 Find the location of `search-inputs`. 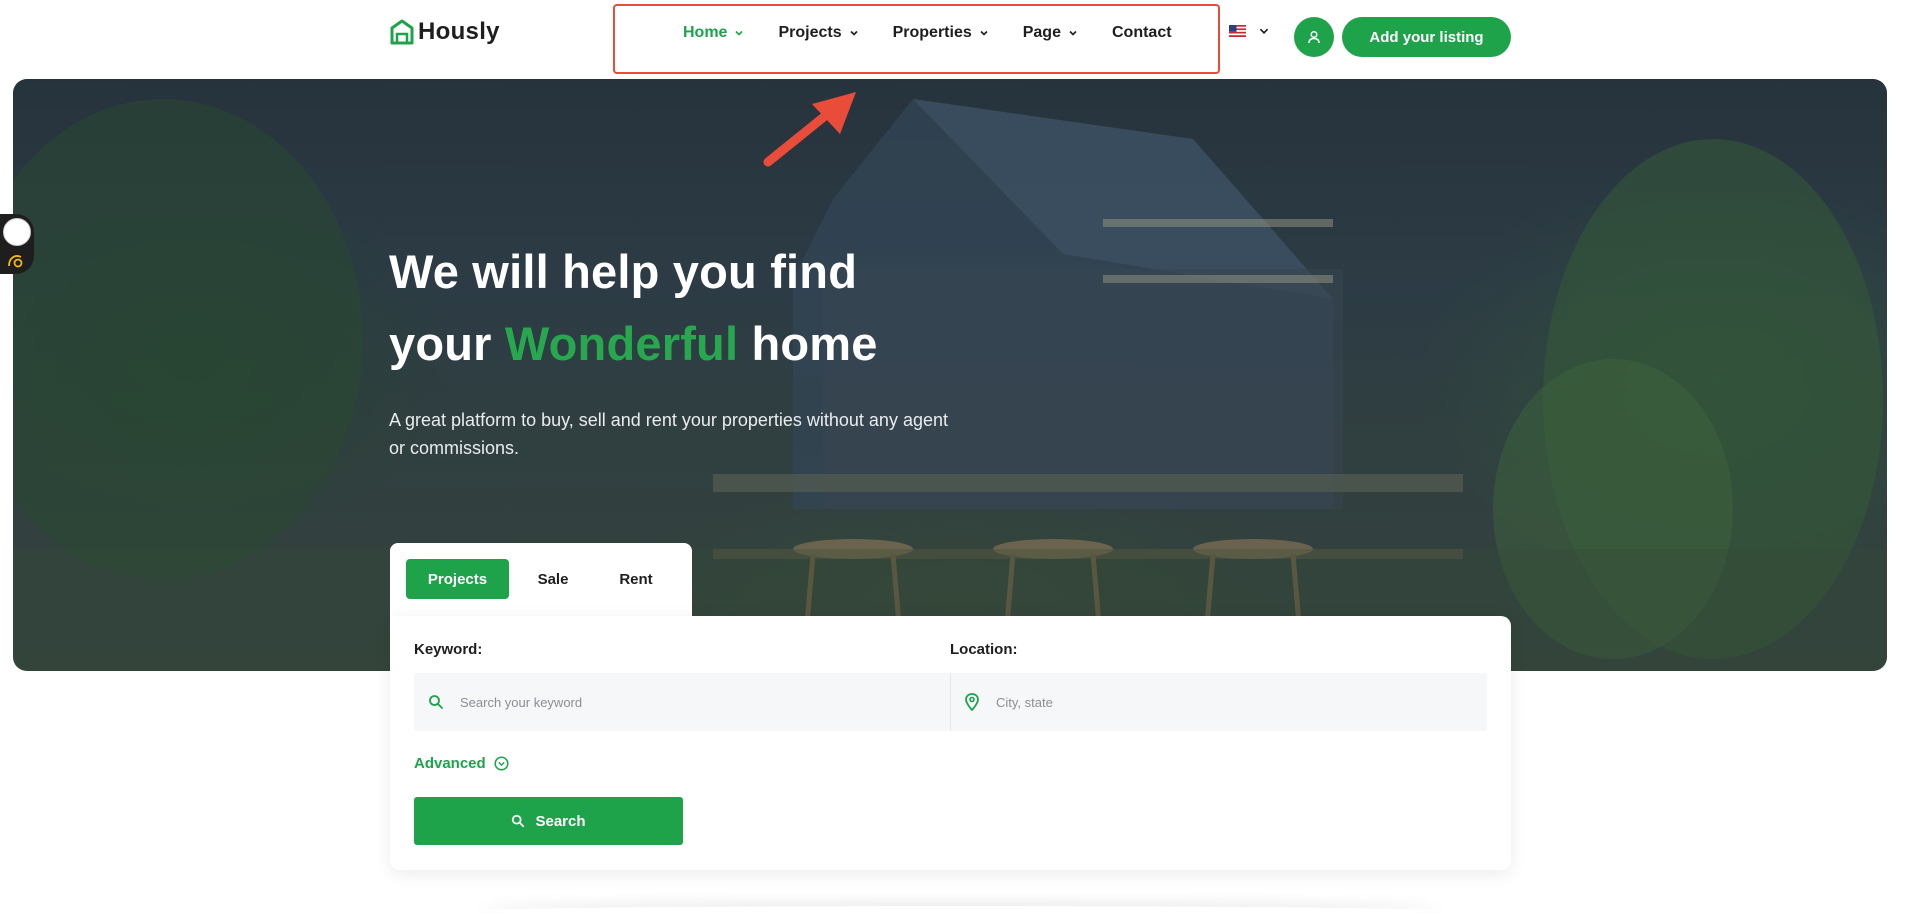

search-inputs is located at coordinates (950, 702).